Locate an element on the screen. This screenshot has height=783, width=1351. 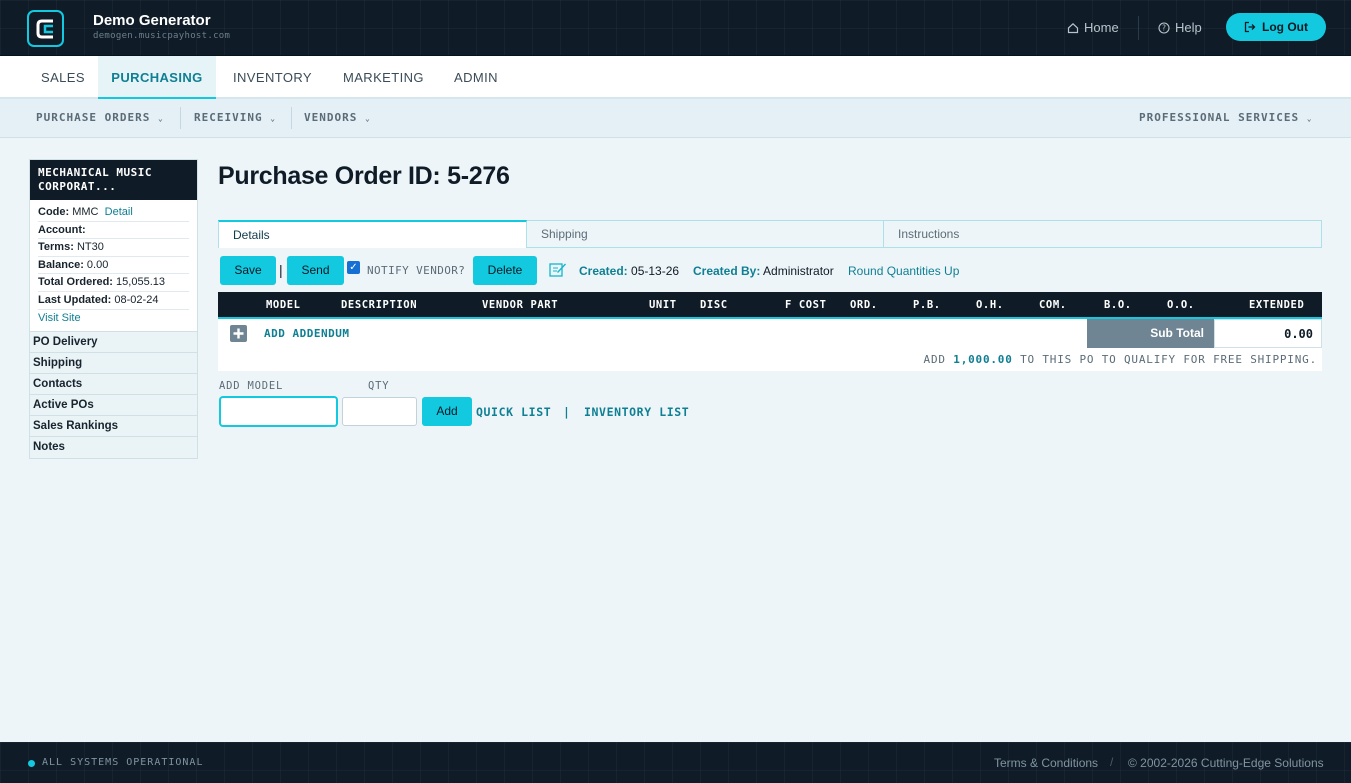
home-label: Home is located at coordinates (1101, 27).